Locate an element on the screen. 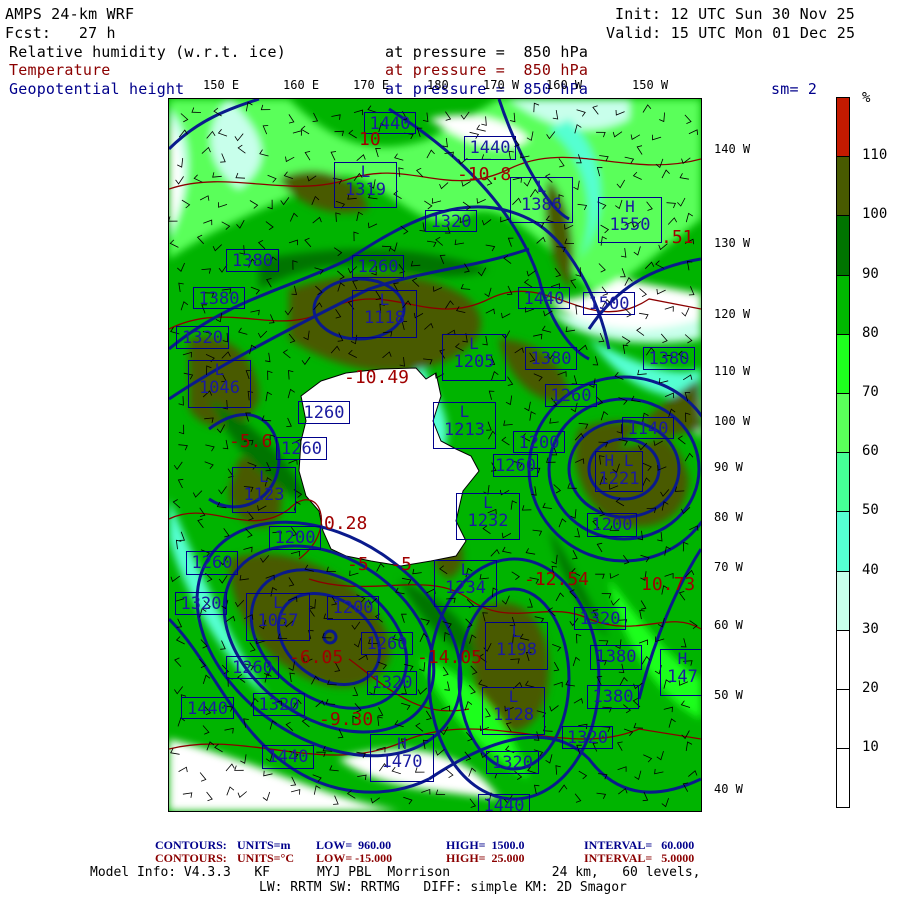 The height and width of the screenshot is (900, 900). colorbar-label: 40 is located at coordinates (870, 569).